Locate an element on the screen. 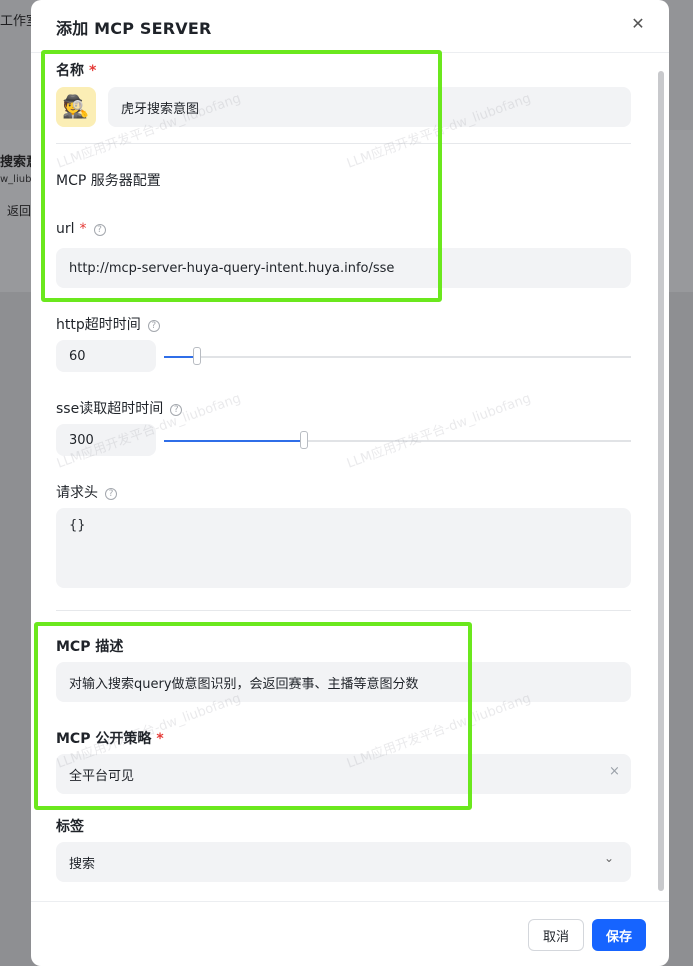 Image resolution: width=693 pixels, height=966 pixels. tags-value: 搜索 is located at coordinates (82, 864).